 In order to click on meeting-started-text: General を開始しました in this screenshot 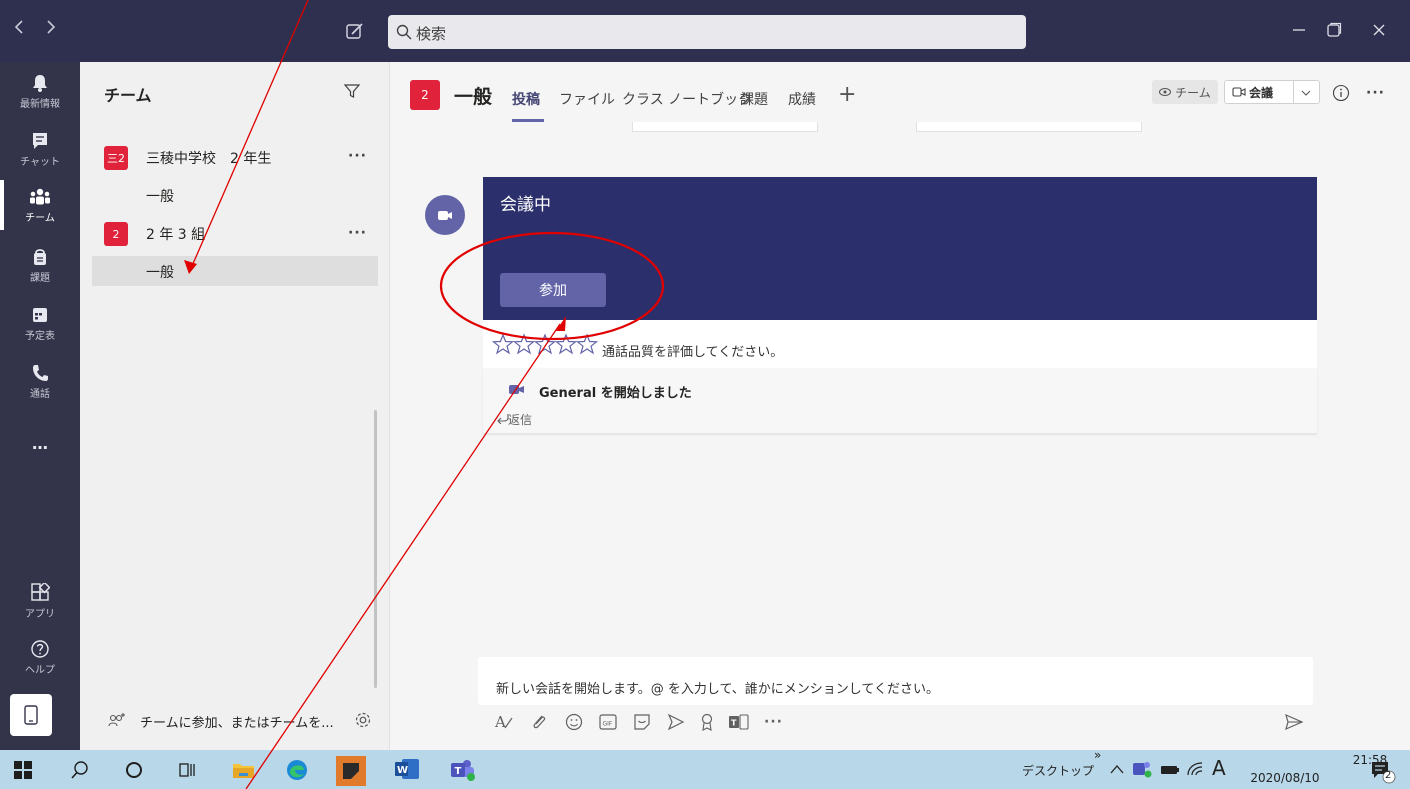, I will do `click(615, 393)`.